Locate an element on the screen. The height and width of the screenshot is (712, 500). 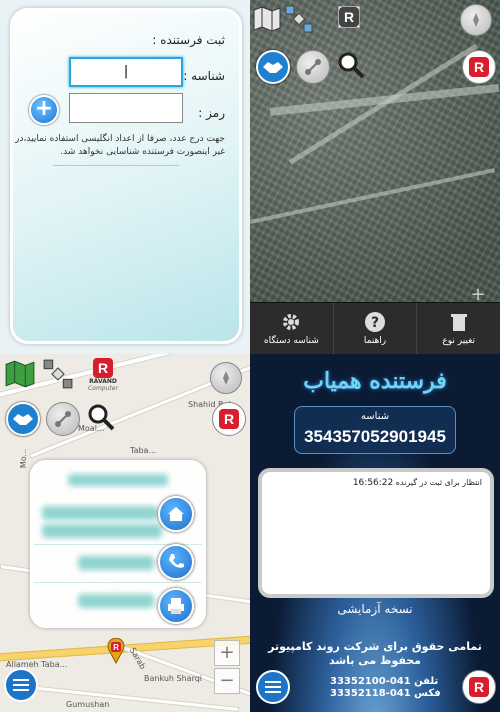
trash-icon is located at coordinates (458, 322).